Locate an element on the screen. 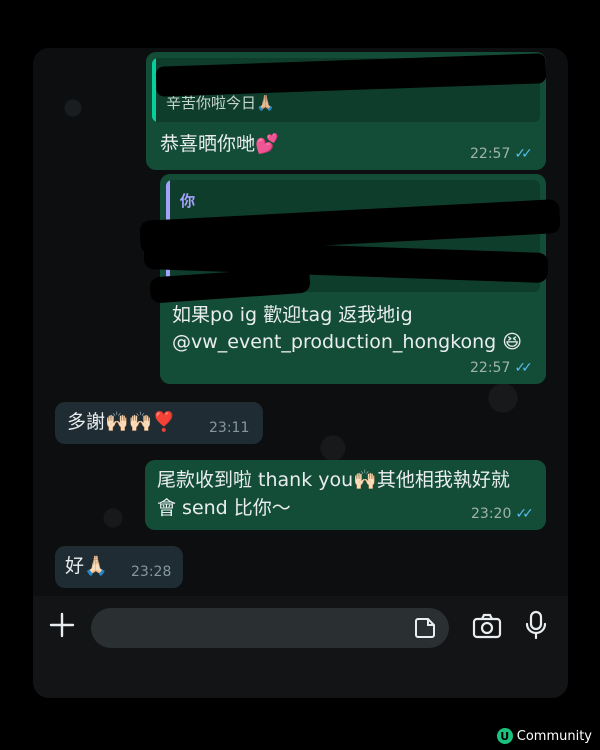  message-input is located at coordinates (270, 628).